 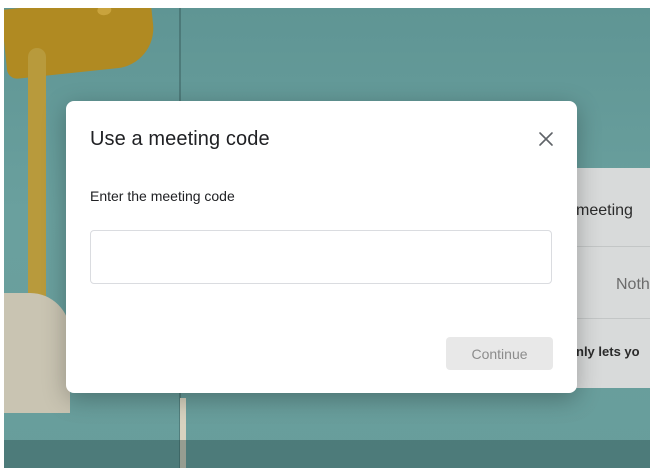 What do you see at coordinates (321, 257) in the screenshot?
I see `meeting-code-input` at bounding box center [321, 257].